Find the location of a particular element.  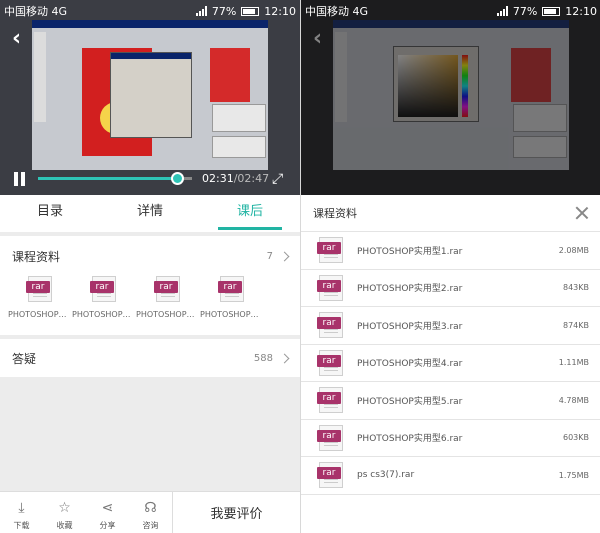

favorite-button: ☆ 收藏 is located at coordinates (64, 512).